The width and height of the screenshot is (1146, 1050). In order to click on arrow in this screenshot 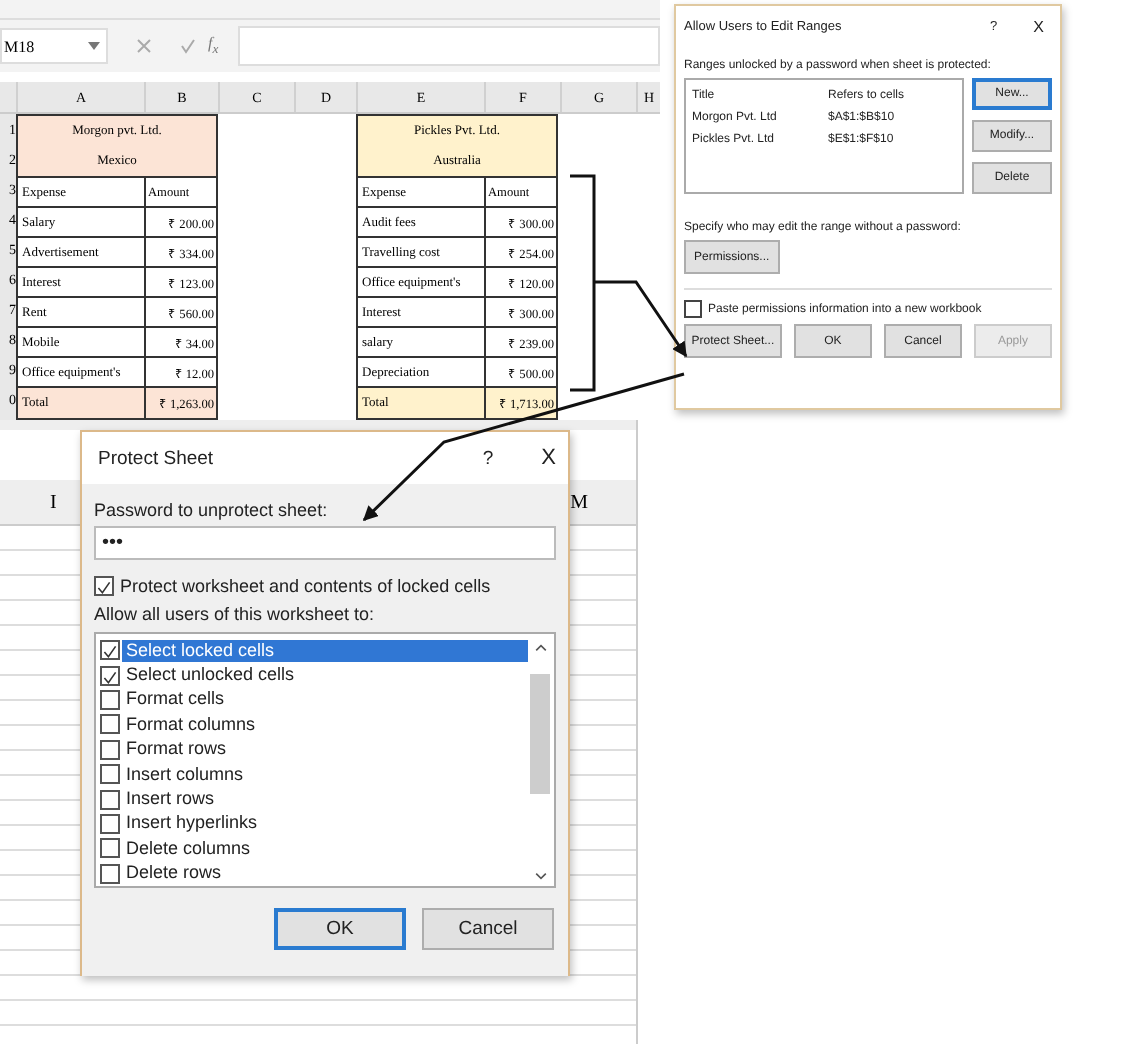, I will do `click(650, 319)`.